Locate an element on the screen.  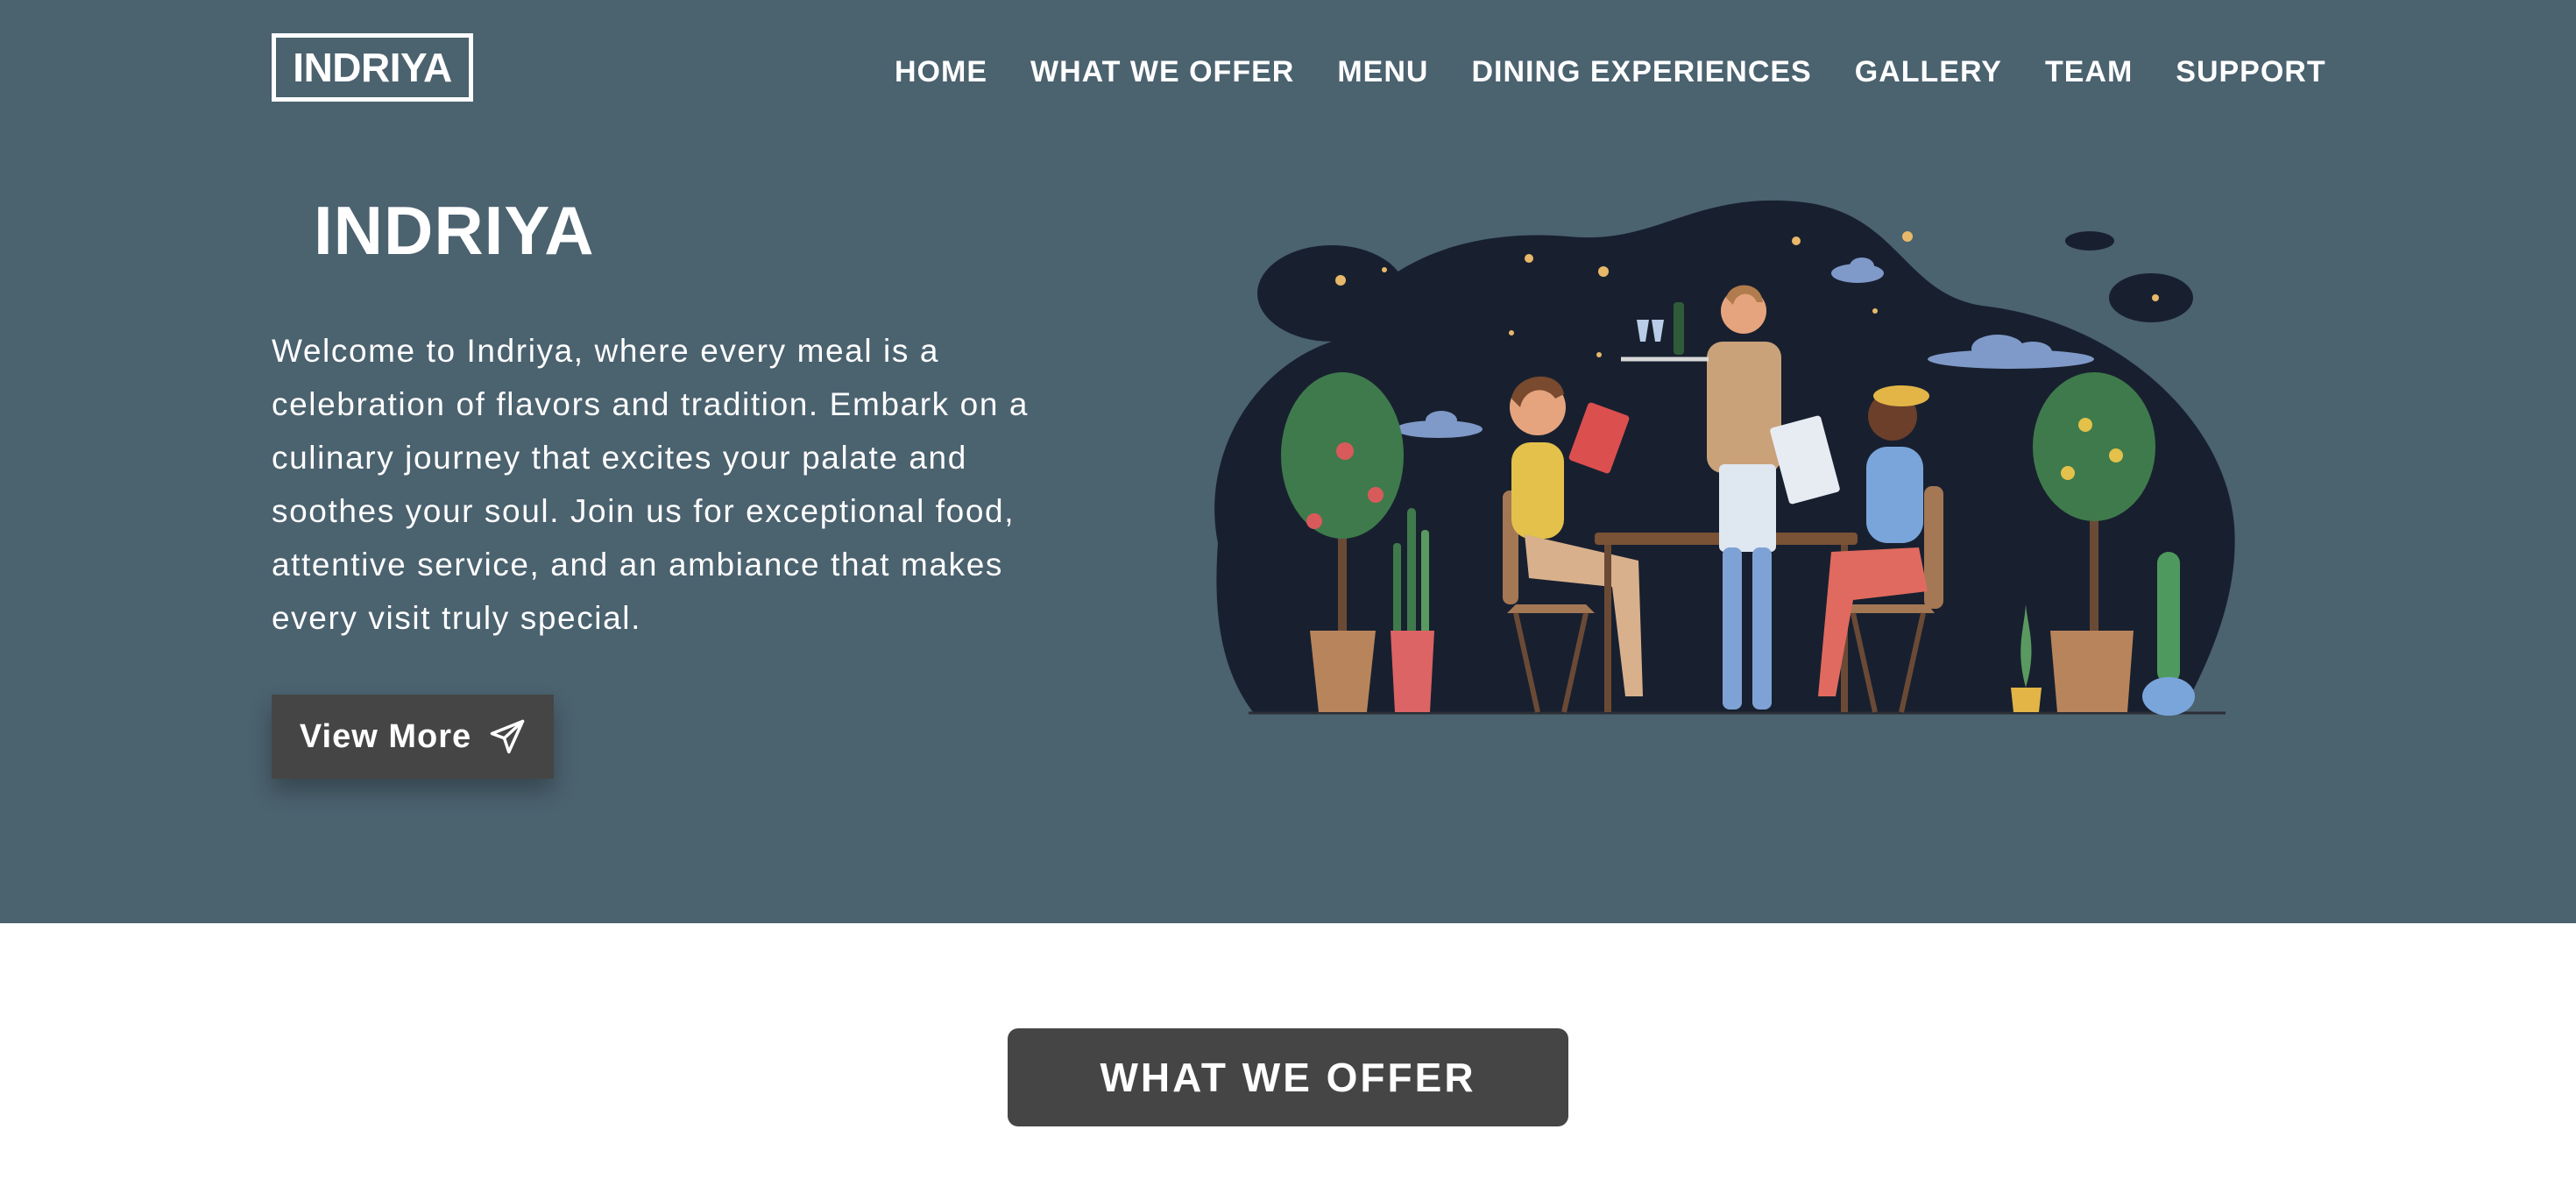
small-blob-left is located at coordinates (1331, 293).